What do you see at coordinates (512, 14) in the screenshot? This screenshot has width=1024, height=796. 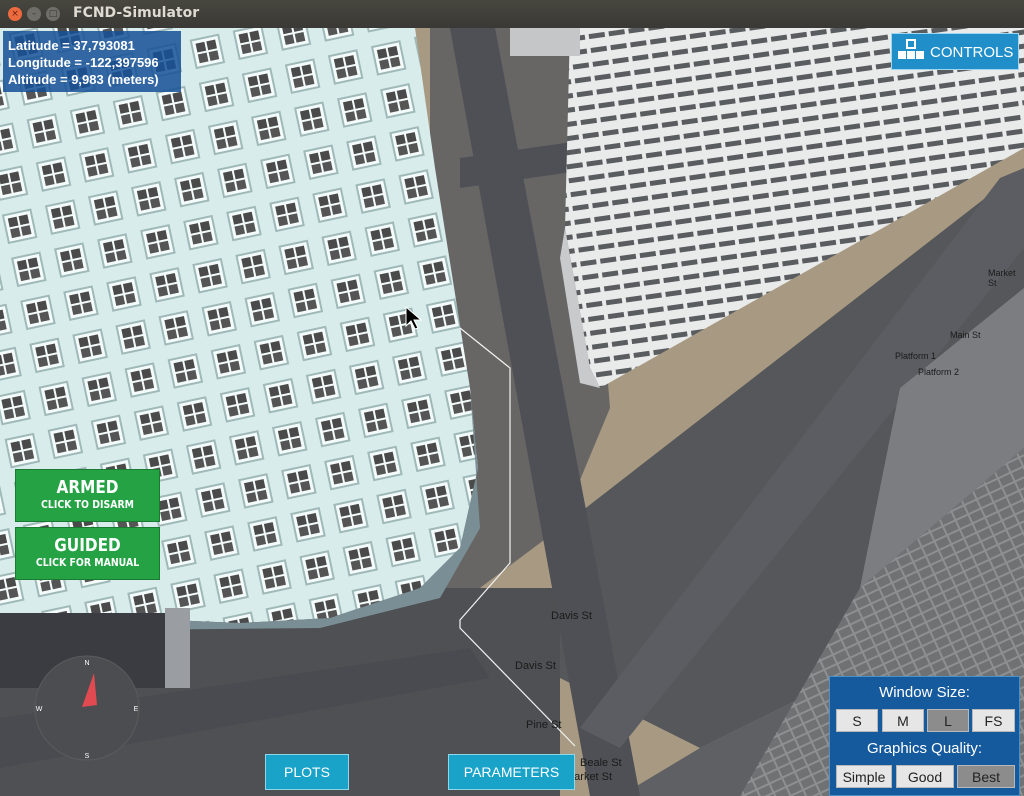 I see `title-bar: × – □ FCND-Simulator` at bounding box center [512, 14].